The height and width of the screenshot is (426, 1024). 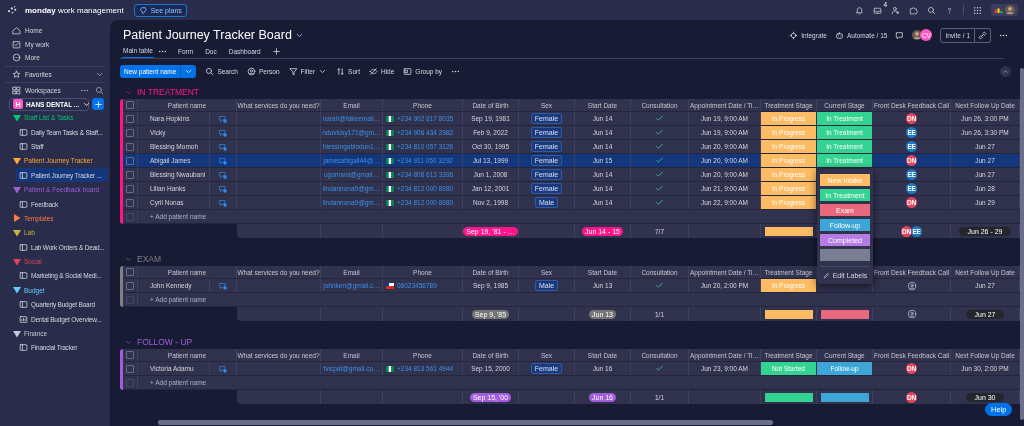 I want to click on funnel-icon, so click(x=293, y=71).